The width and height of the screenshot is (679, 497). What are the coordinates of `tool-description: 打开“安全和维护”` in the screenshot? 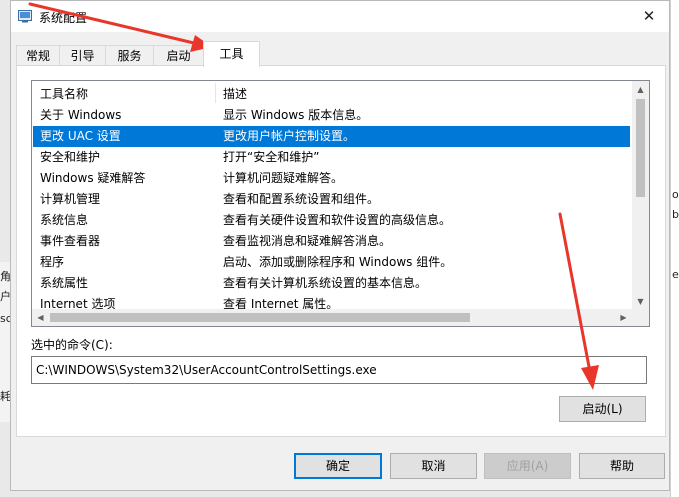 It's located at (271, 157).